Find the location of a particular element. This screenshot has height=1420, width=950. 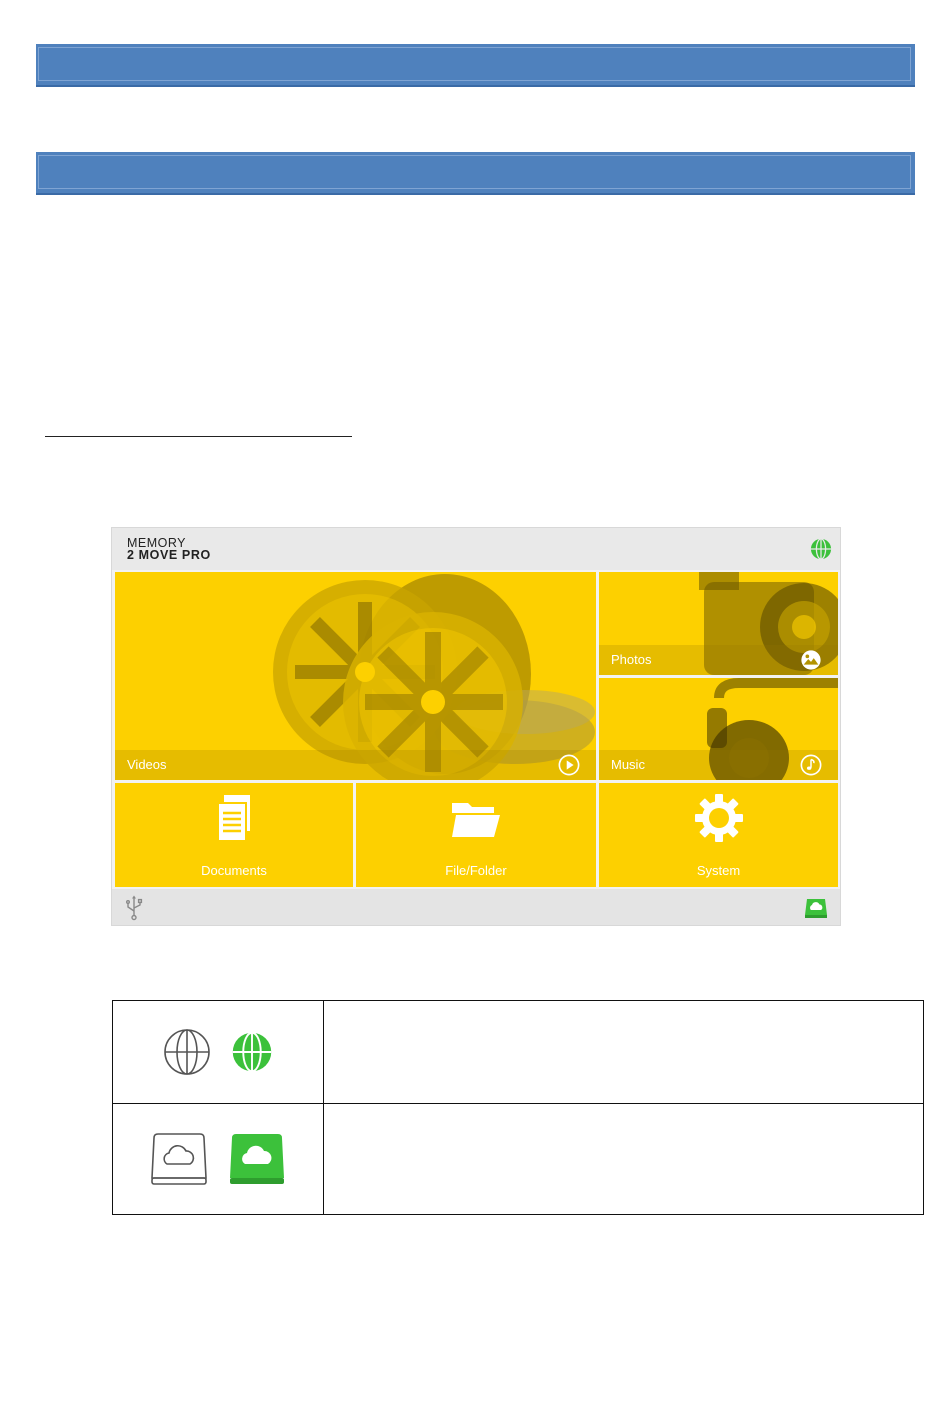

tile-system: System is located at coordinates (718, 835).